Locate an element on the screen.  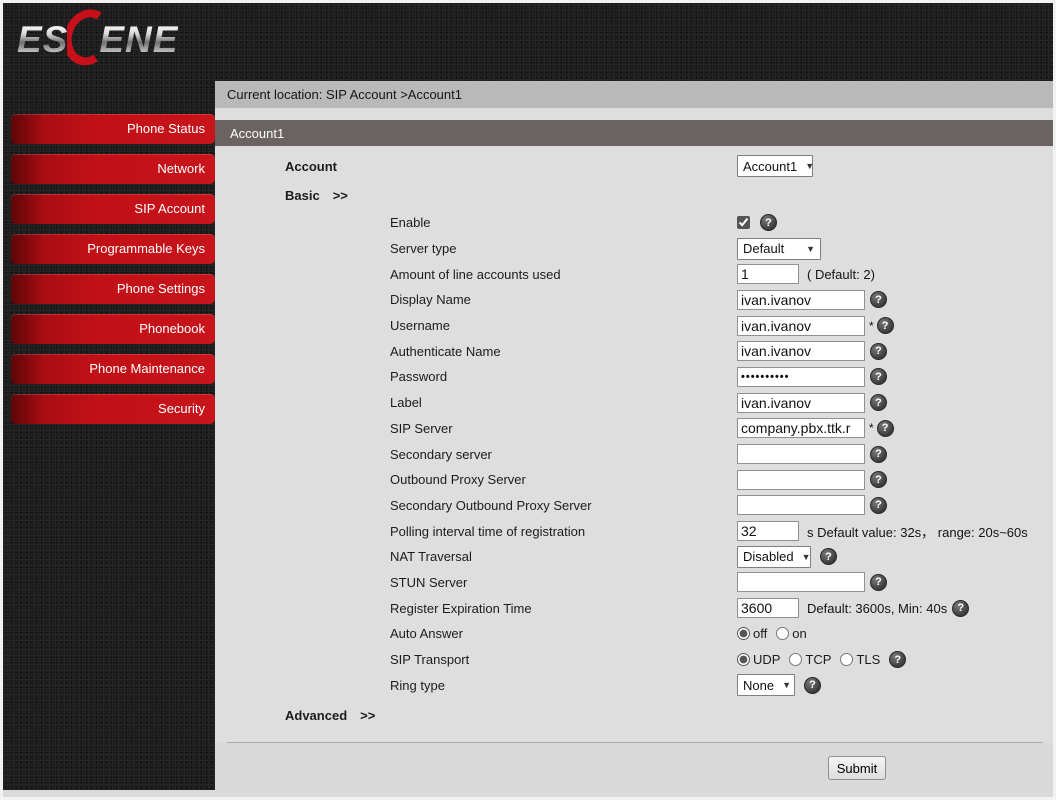
stun-server-input is located at coordinates (801, 582).